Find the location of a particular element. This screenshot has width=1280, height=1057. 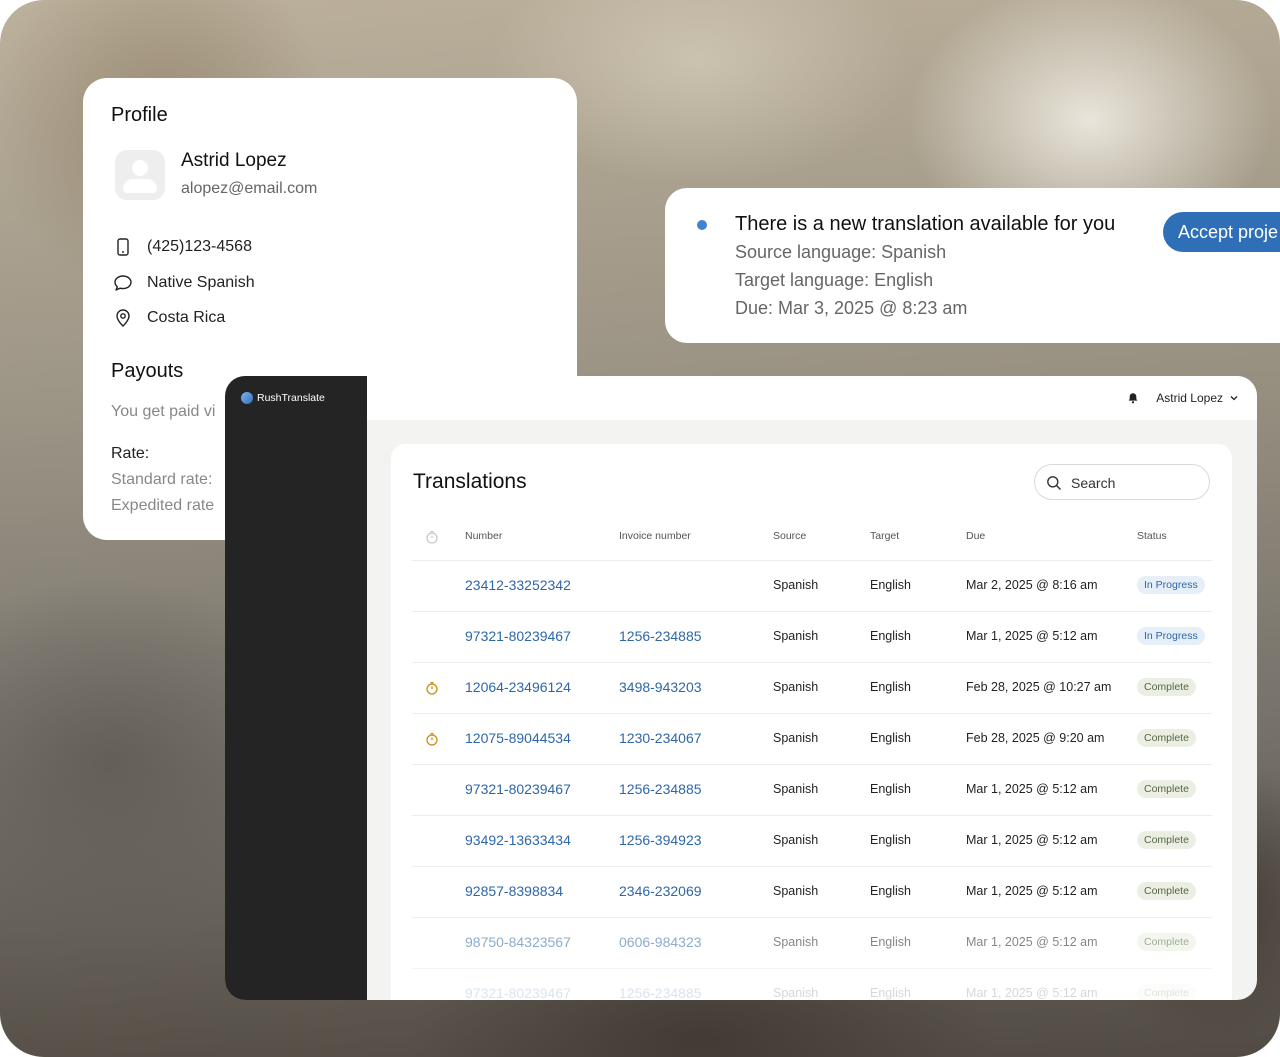

brand-name: RushTranslate is located at coordinates (291, 398).